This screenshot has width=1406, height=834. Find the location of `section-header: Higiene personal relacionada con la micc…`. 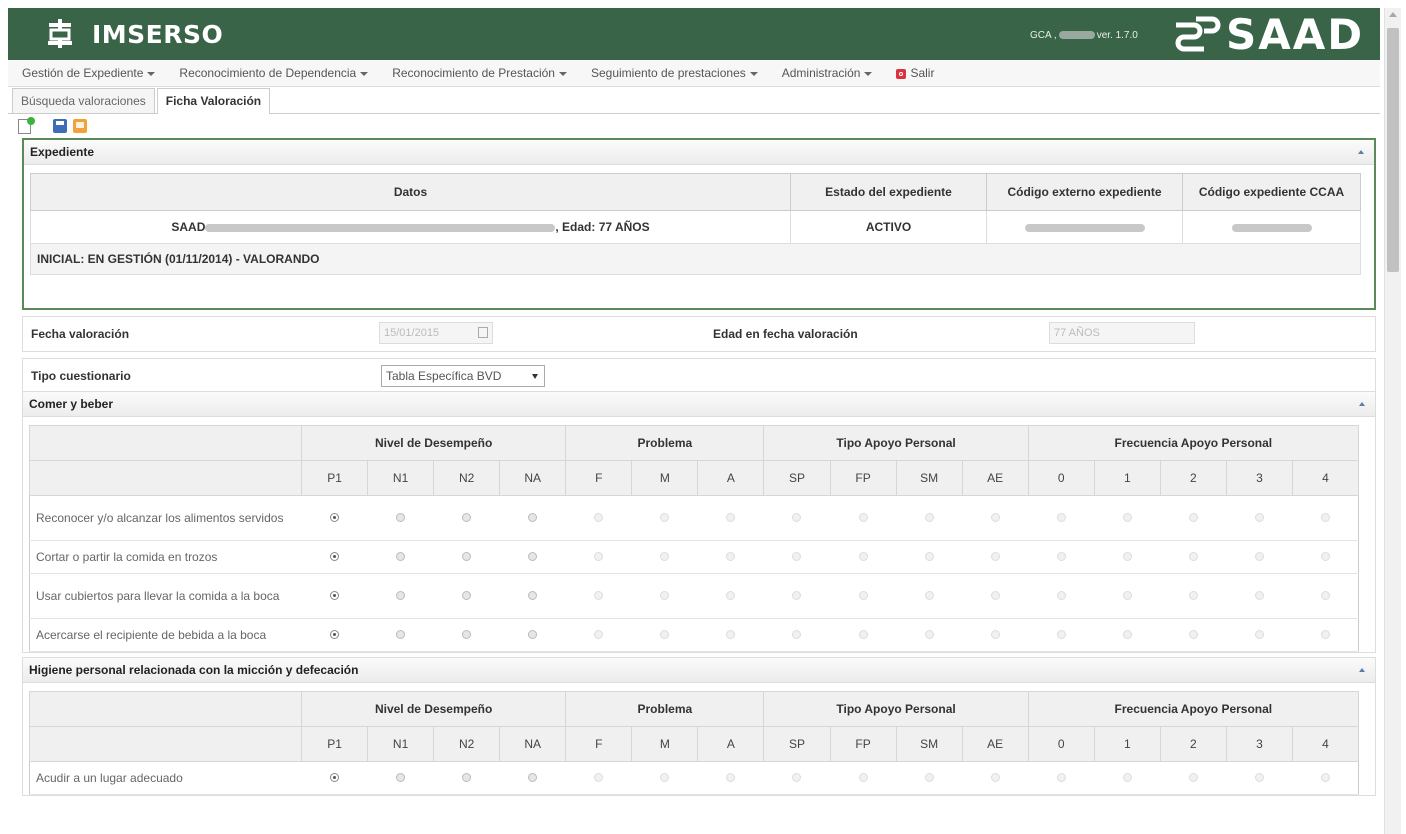

section-header: Higiene personal relacionada con la micc… is located at coordinates (699, 670).